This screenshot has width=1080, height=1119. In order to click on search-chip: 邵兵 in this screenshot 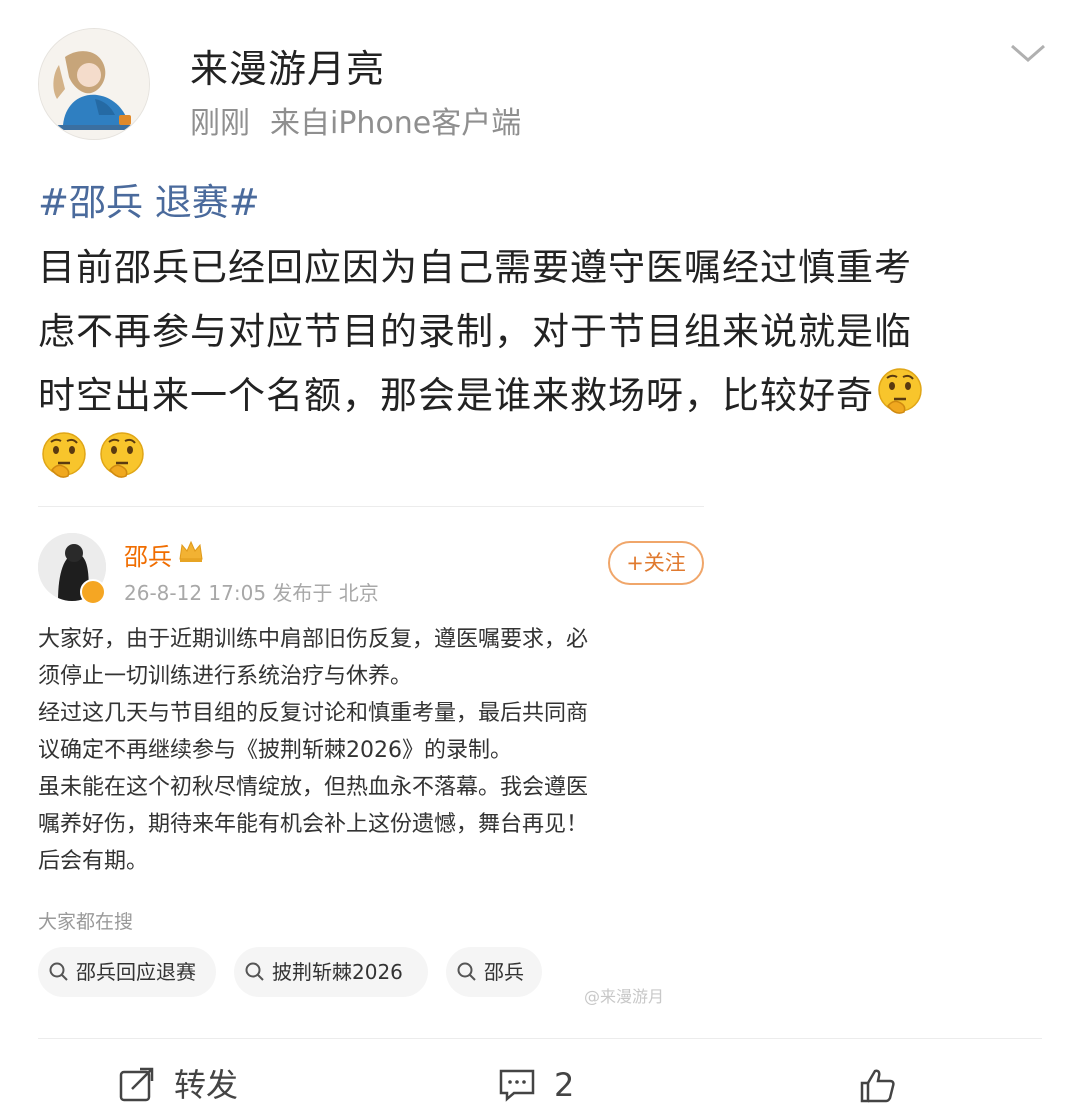, I will do `click(494, 972)`.